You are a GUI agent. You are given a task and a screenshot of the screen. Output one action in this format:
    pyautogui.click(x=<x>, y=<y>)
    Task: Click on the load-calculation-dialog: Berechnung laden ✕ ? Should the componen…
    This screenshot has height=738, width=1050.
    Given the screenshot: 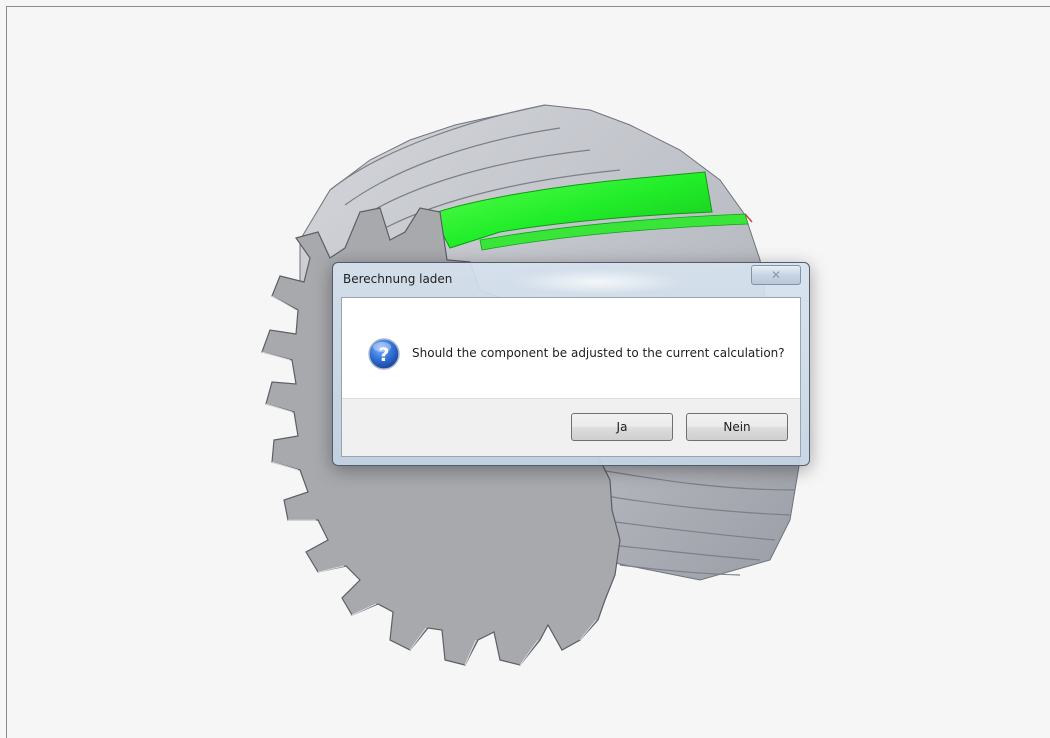 What is the action you would take?
    pyautogui.click(x=571, y=364)
    